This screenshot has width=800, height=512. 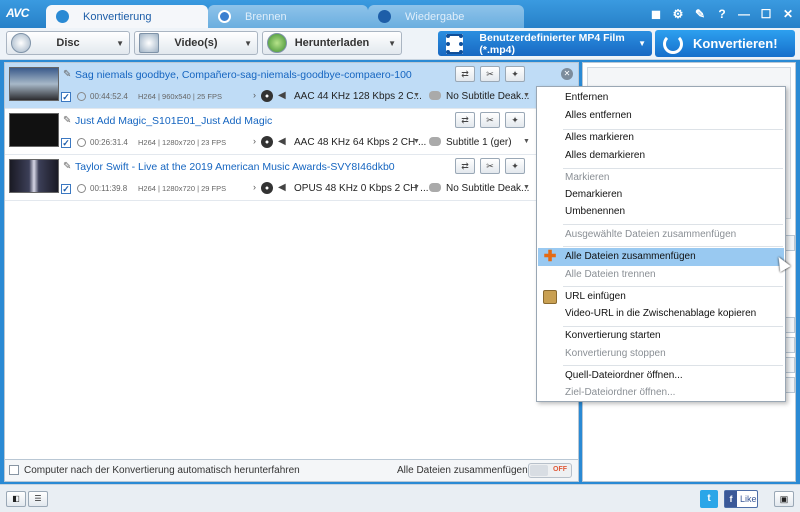 I want to click on convert-button: Konvertieren!, so click(x=725, y=43).